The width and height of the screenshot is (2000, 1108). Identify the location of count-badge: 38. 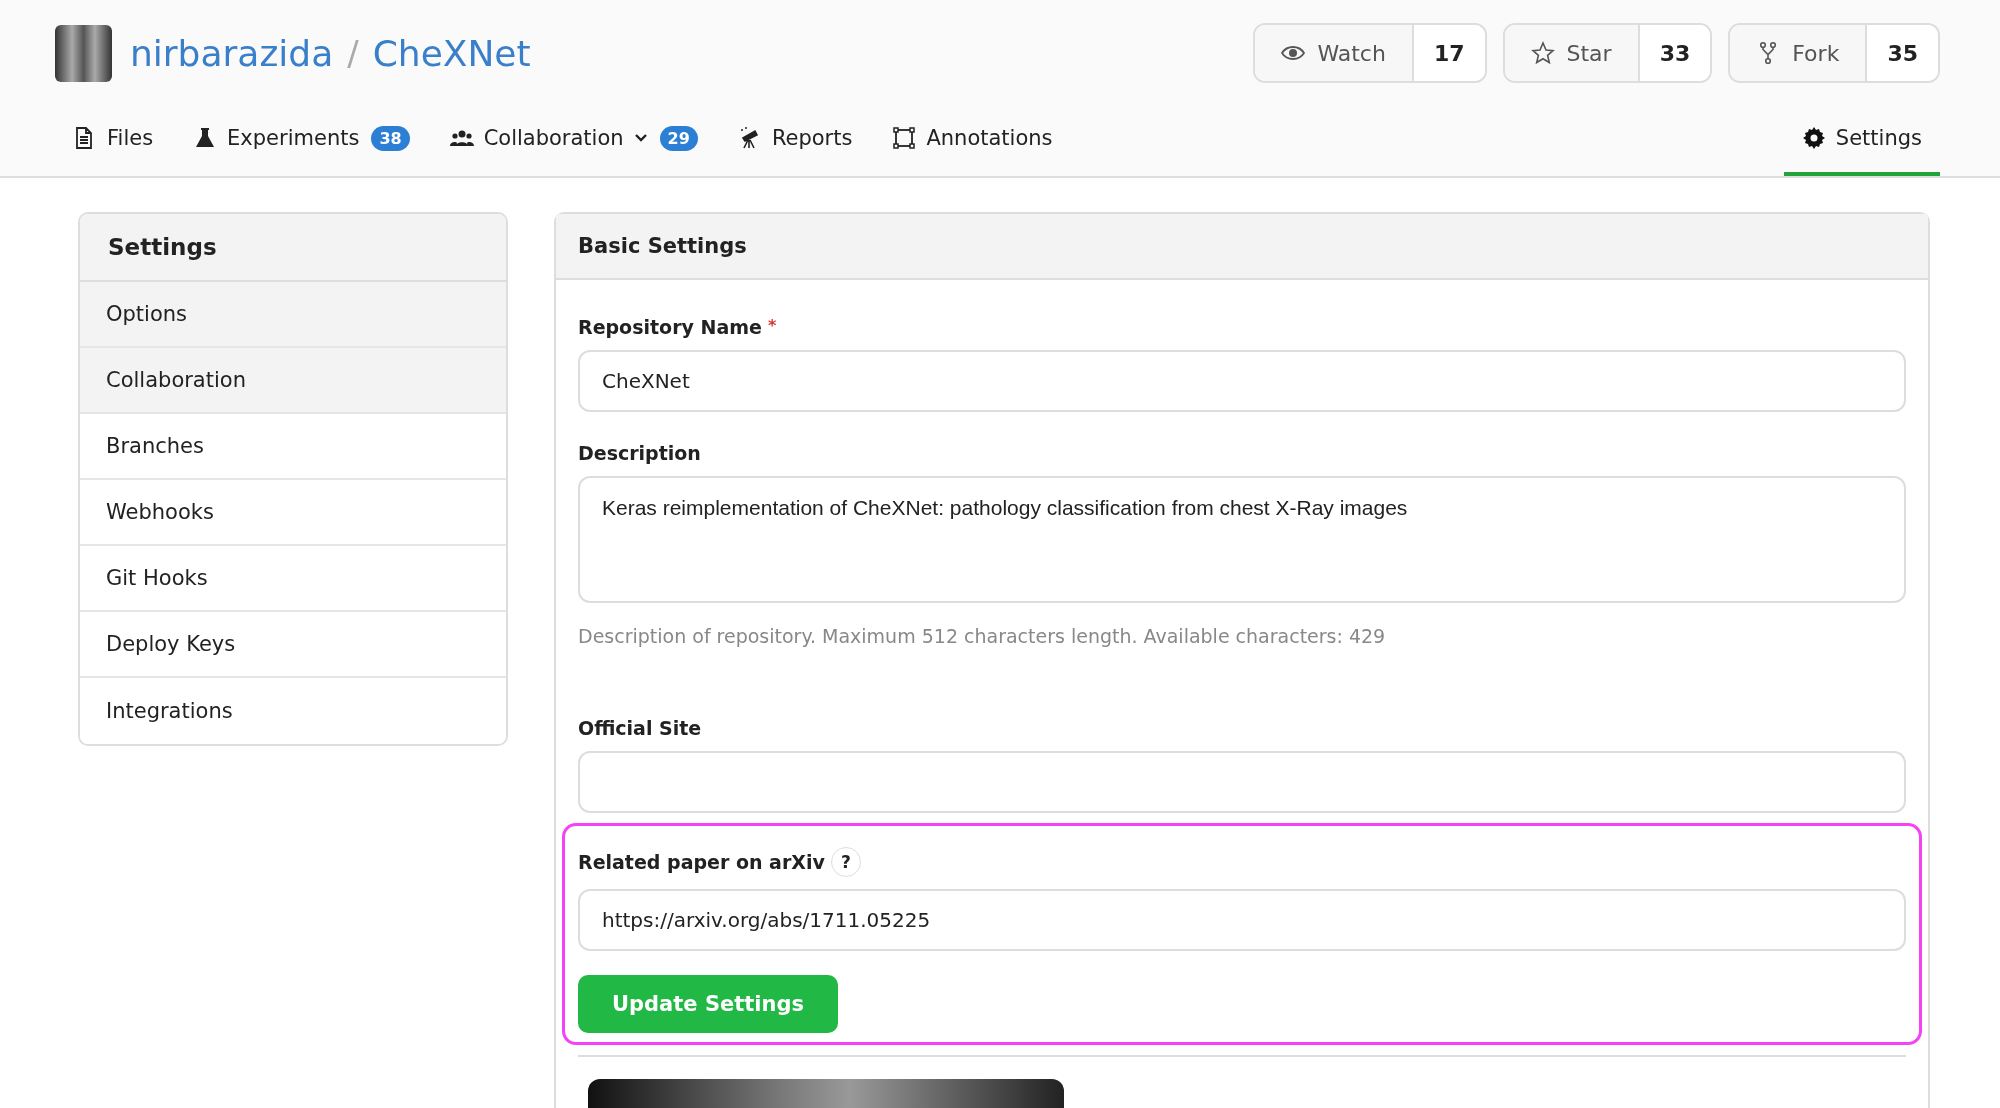
(390, 138).